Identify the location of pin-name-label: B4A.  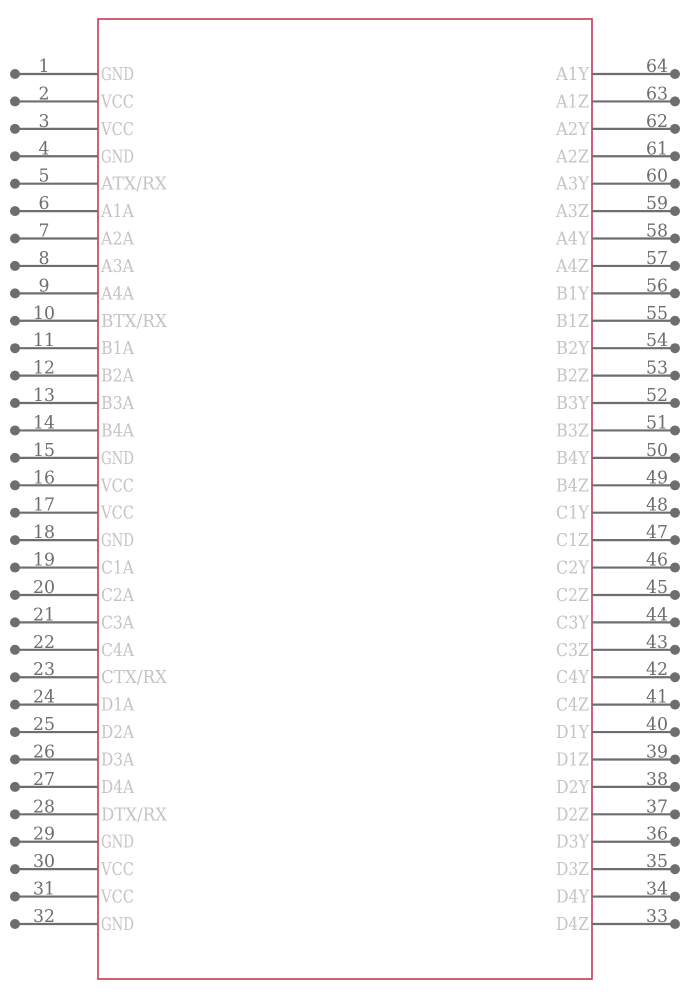
(118, 430).